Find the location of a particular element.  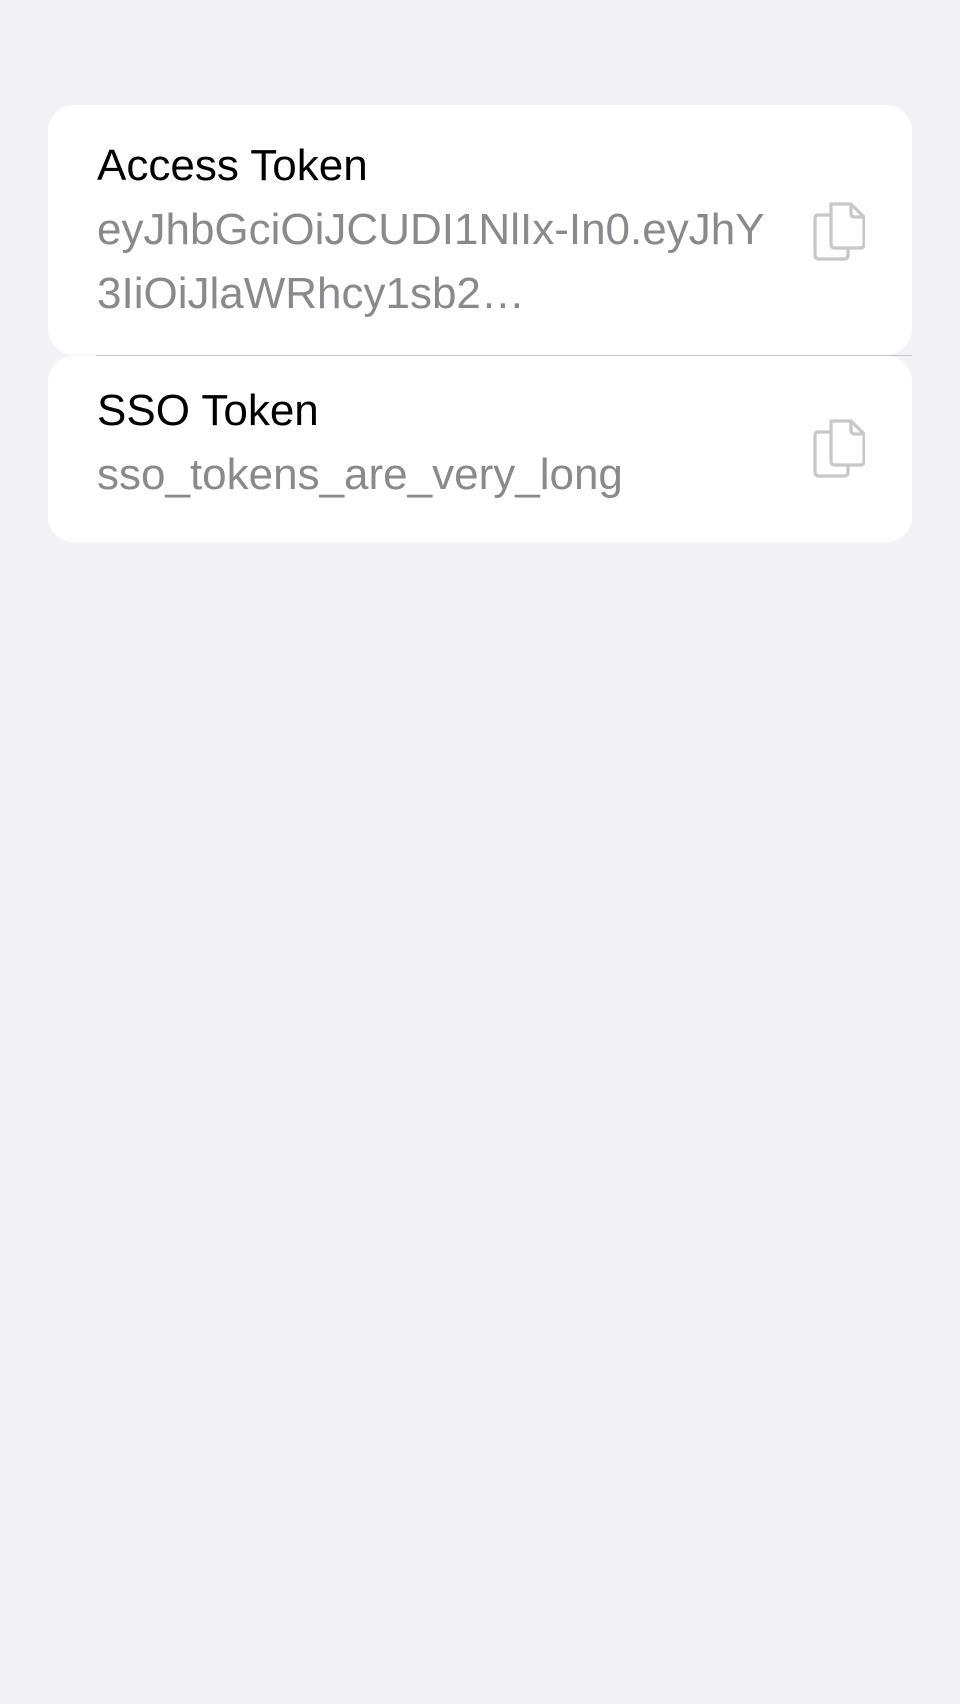

token-title: SSO Token is located at coordinates (208, 410).